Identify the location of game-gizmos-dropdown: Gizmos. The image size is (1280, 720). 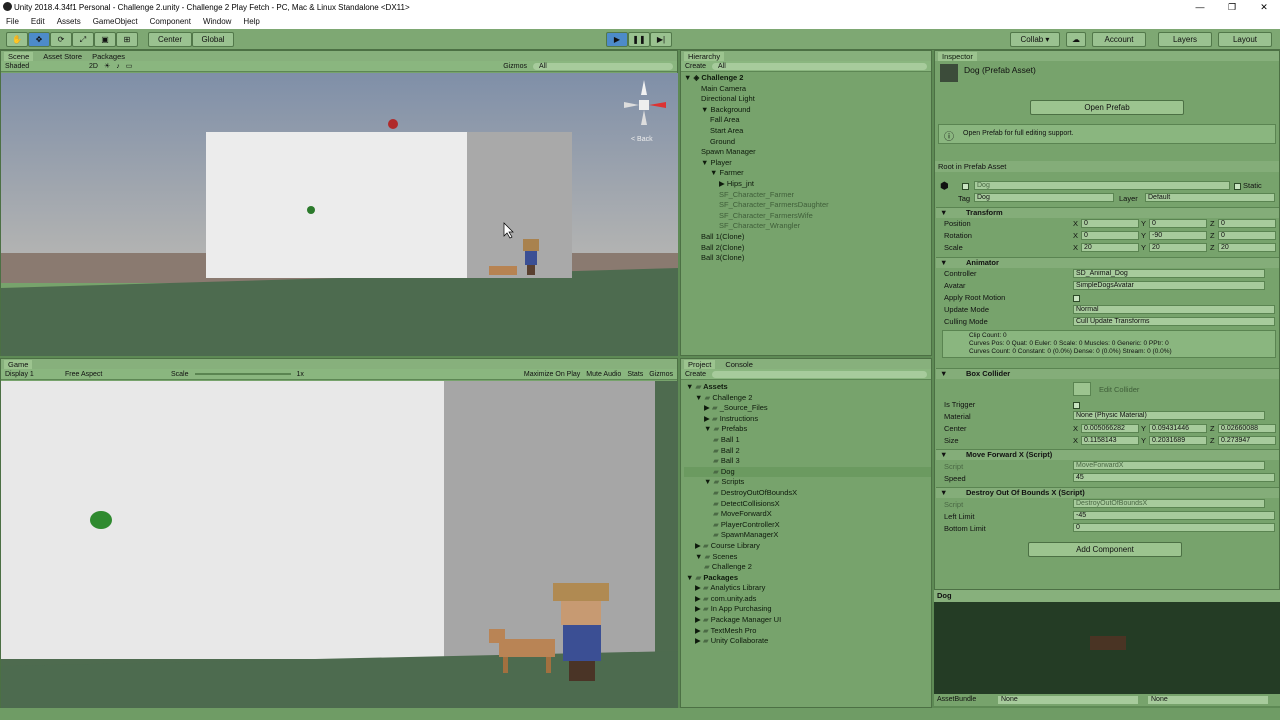
(661, 374).